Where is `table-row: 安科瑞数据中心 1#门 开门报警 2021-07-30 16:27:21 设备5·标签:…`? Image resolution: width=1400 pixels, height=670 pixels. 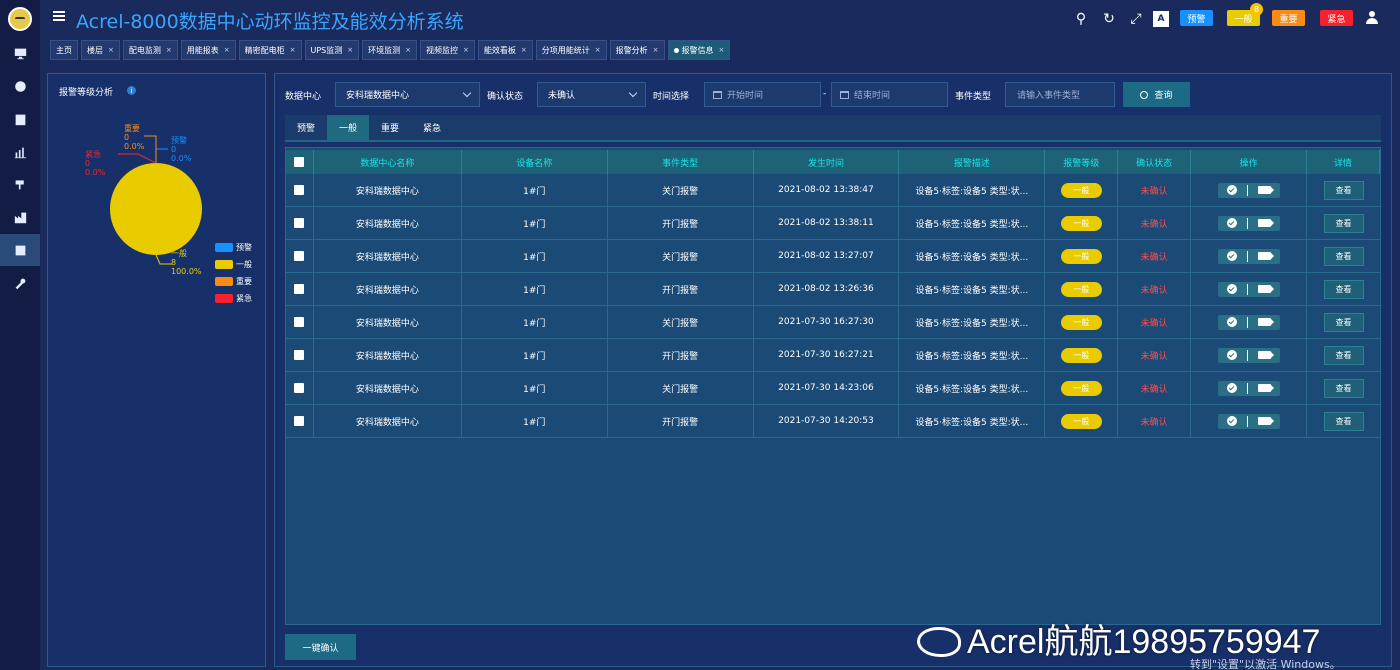
table-row: 安科瑞数据中心 1#门 开门报警 2021-07-30 16:27:21 设备5·标签:… is located at coordinates (833, 355).